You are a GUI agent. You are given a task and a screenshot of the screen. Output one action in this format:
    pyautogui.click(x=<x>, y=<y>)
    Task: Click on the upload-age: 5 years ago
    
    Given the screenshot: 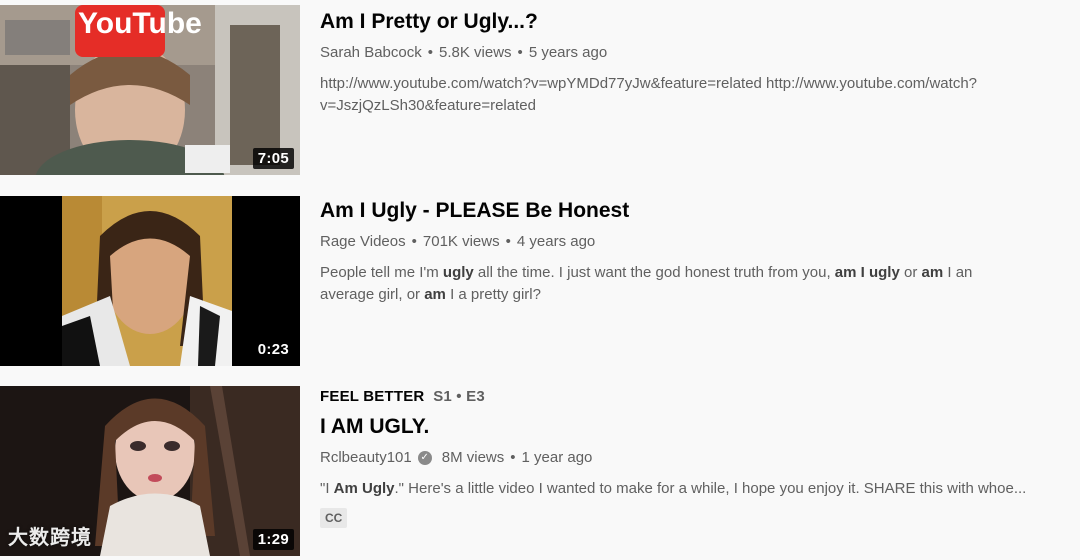 What is the action you would take?
    pyautogui.click(x=568, y=52)
    